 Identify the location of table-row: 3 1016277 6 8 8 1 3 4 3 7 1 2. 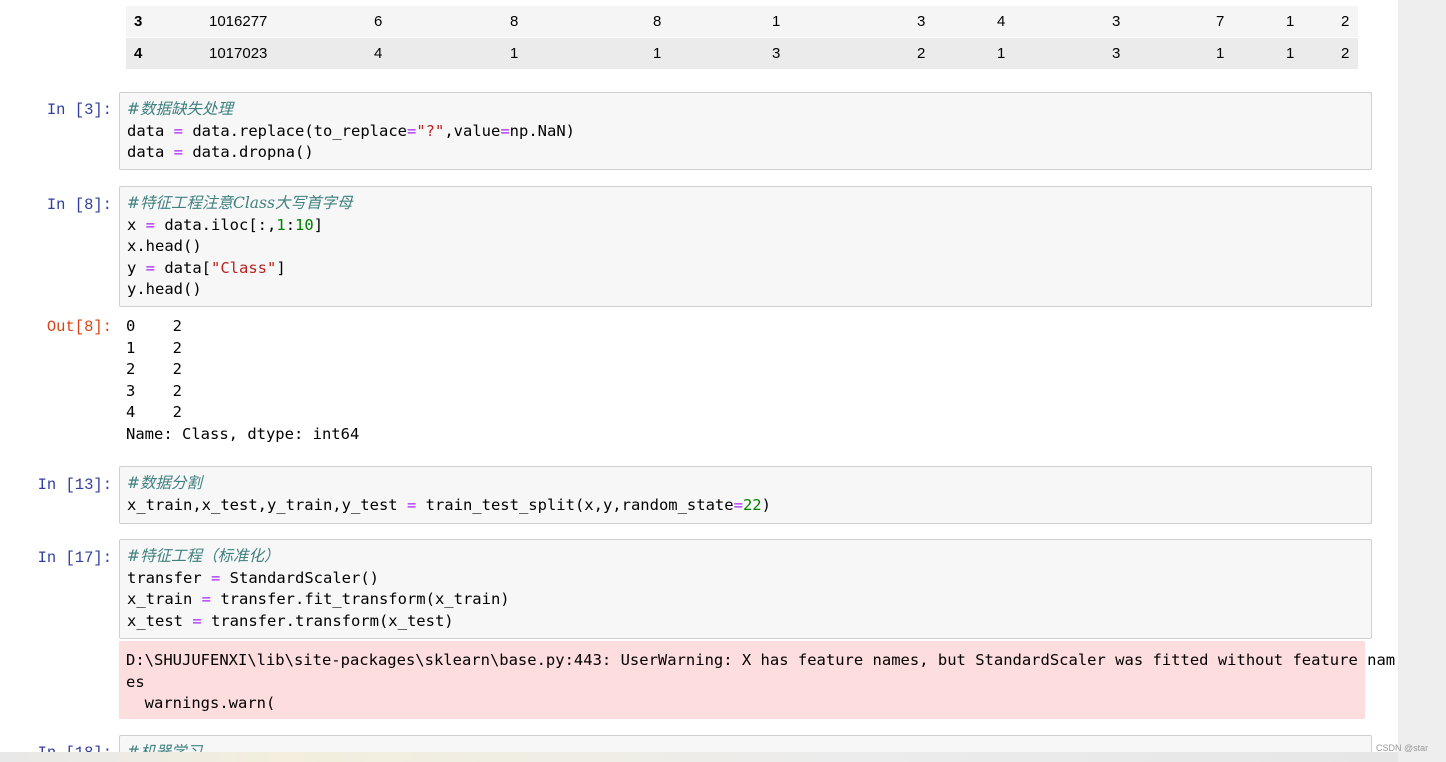
(742, 21).